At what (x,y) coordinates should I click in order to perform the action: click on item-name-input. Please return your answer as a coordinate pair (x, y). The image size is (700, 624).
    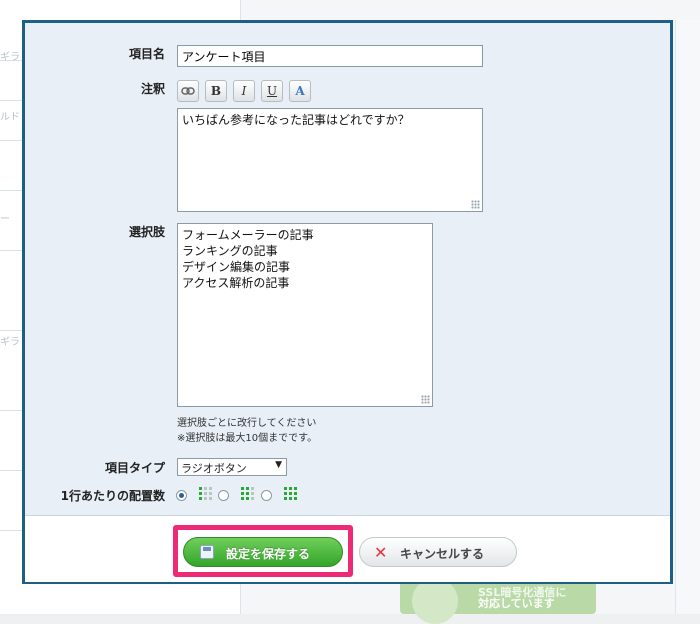
    Looking at the image, I should click on (330, 56).